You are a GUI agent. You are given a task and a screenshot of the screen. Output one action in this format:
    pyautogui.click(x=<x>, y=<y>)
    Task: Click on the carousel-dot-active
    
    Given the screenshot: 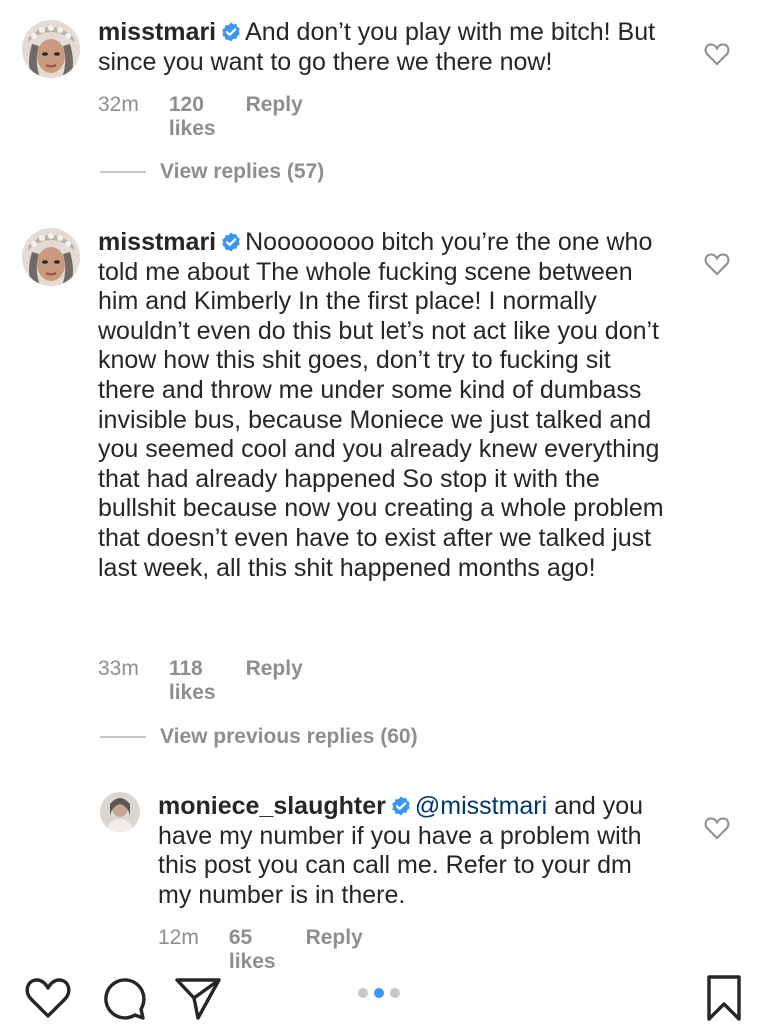 What is the action you would take?
    pyautogui.click(x=379, y=993)
    